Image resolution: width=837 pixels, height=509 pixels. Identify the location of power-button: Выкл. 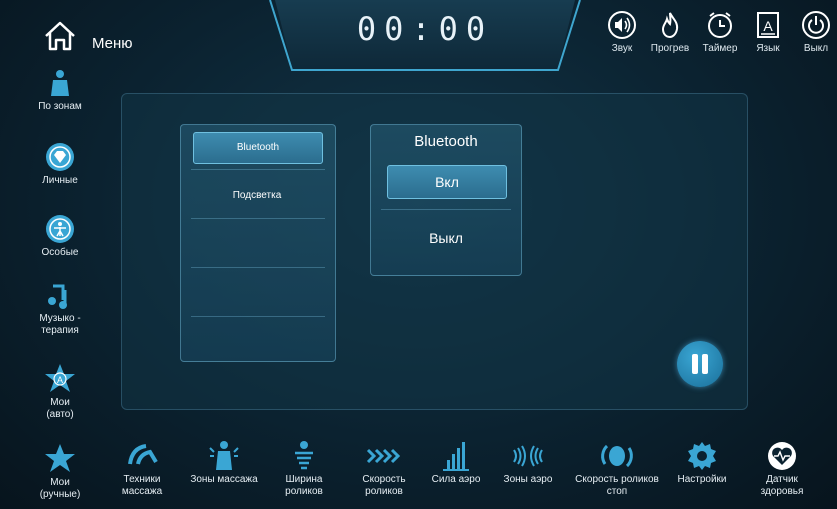
(815, 32).